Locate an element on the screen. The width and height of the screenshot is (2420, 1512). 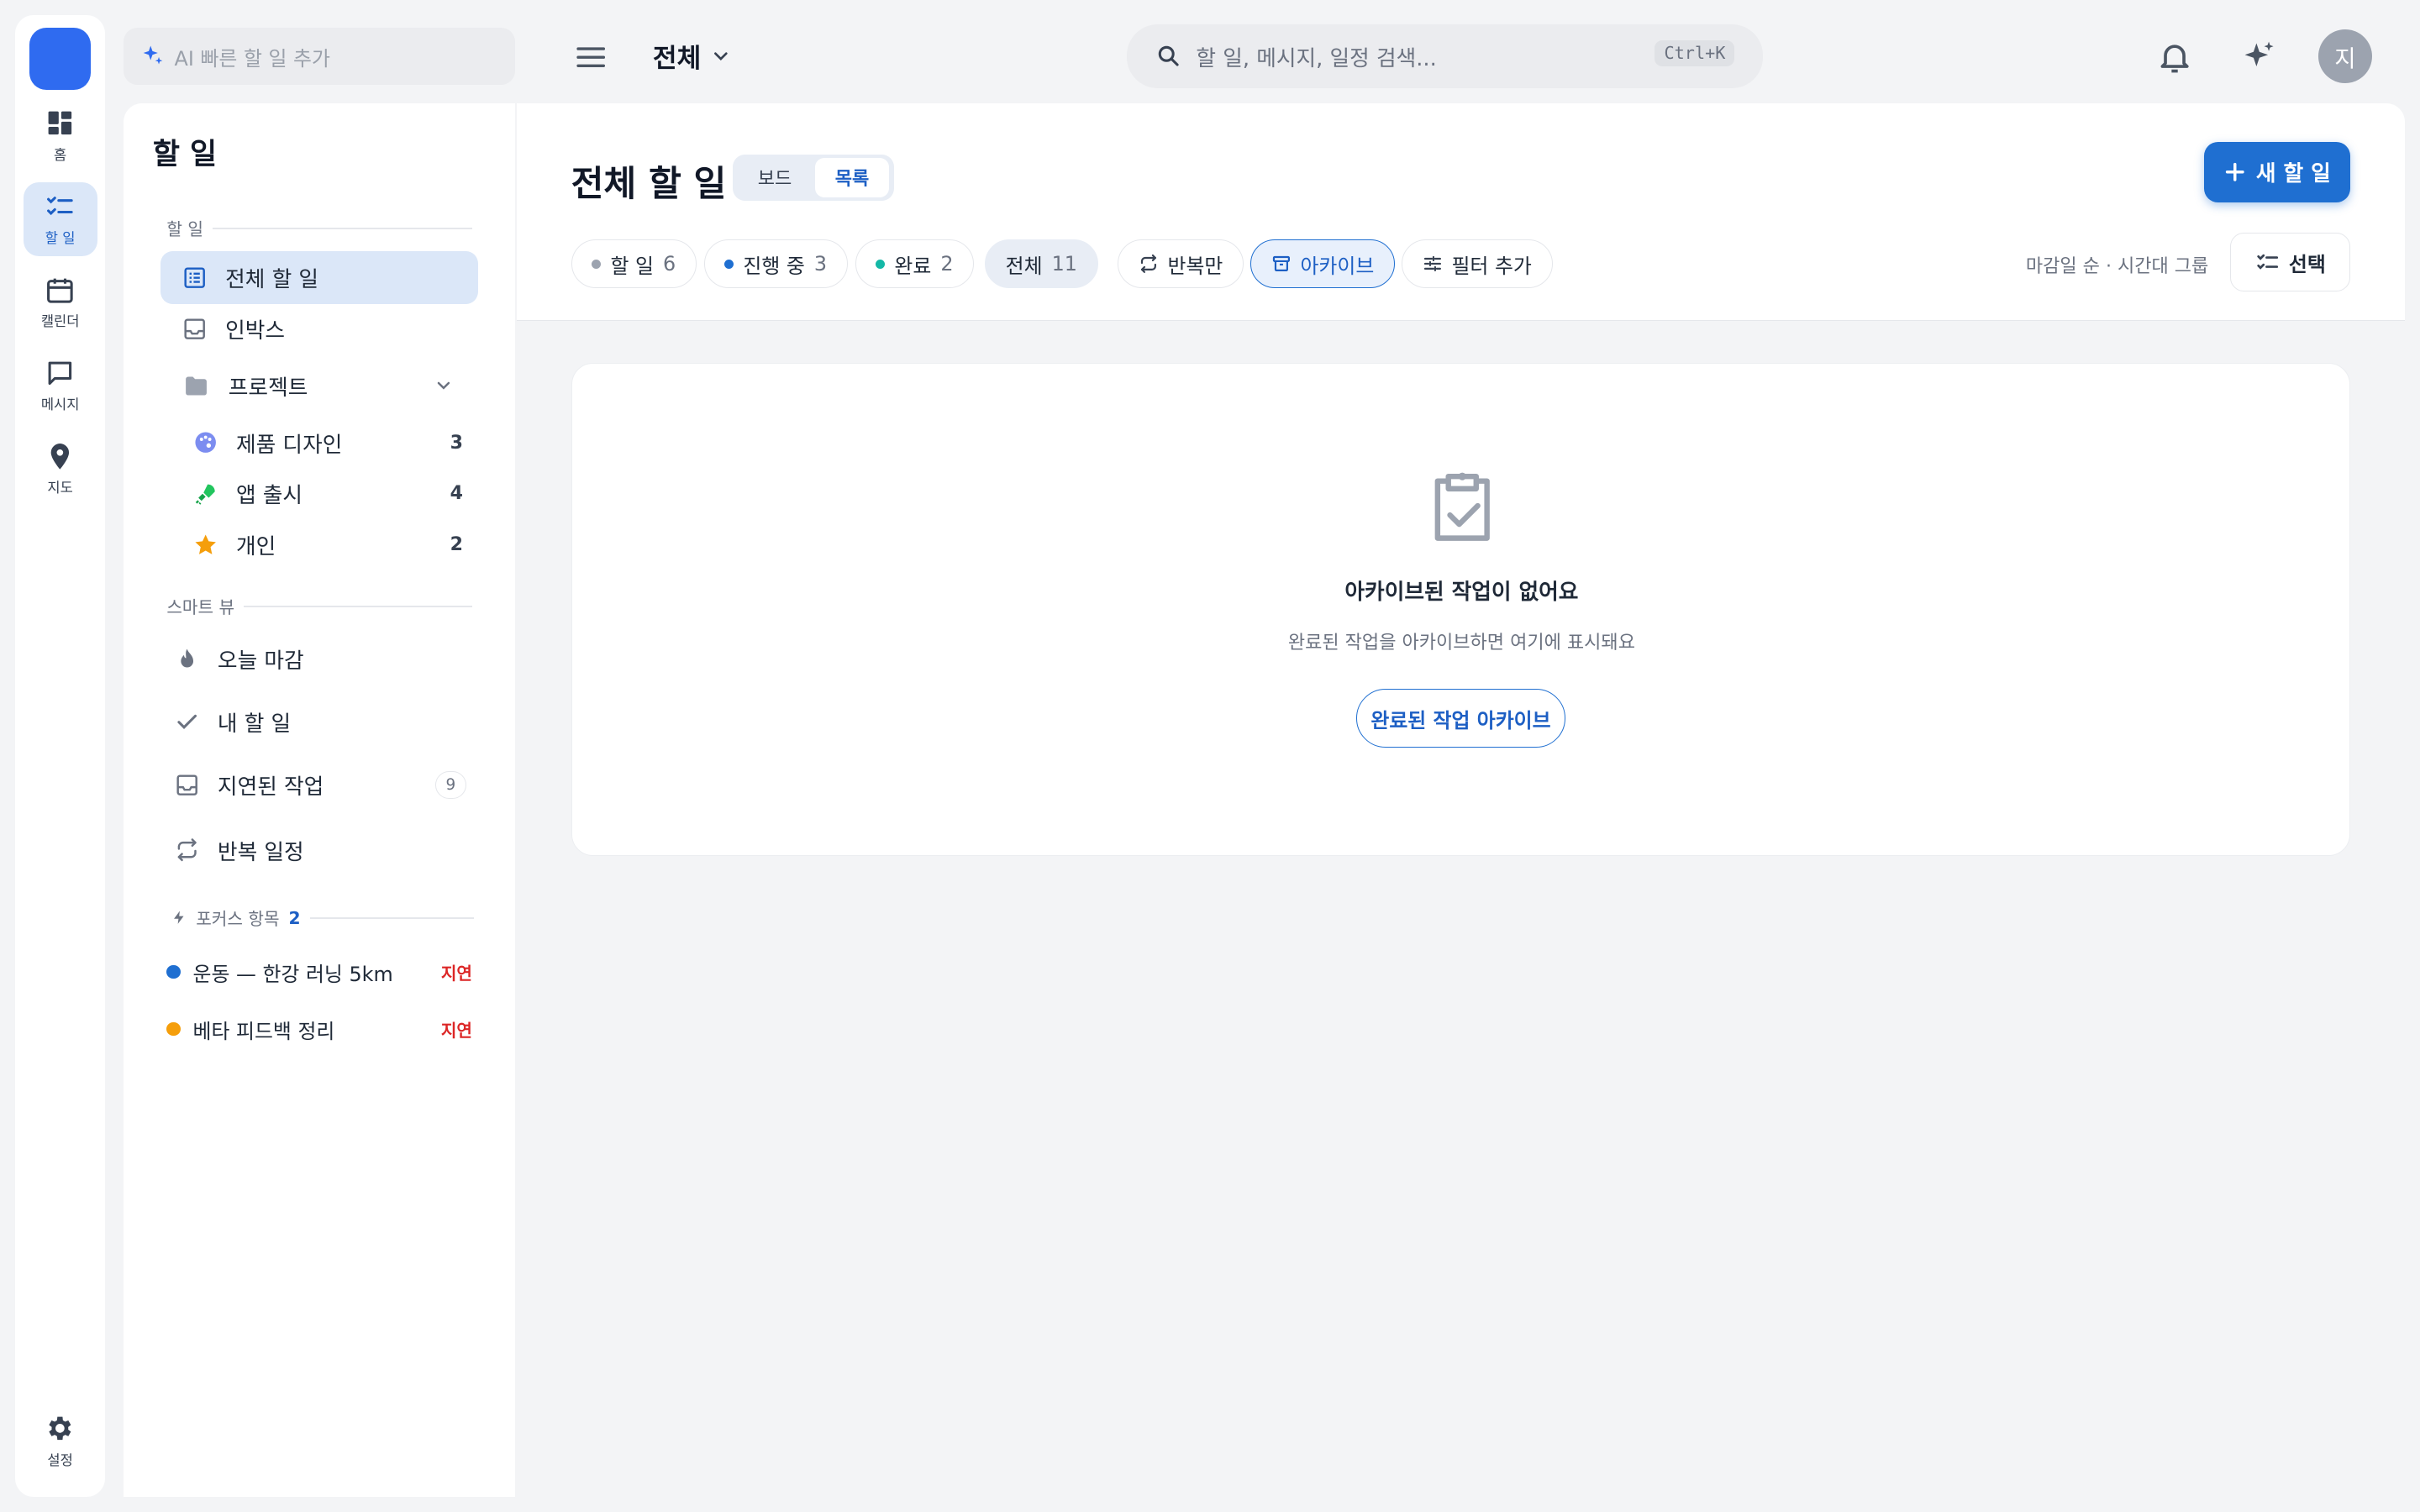
scope-dropdown: 전체 is located at coordinates (692, 56).